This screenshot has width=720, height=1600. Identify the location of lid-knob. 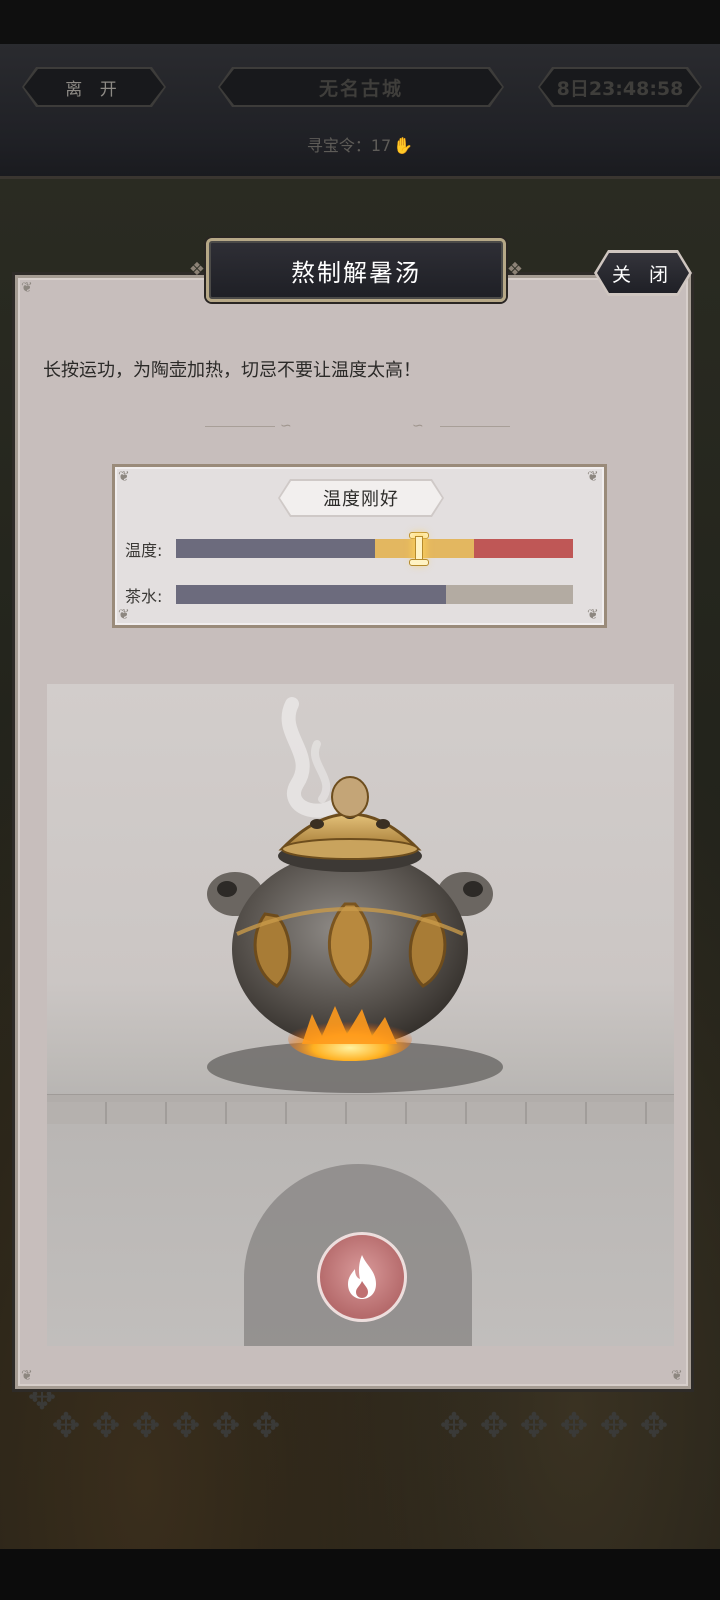
(350, 797).